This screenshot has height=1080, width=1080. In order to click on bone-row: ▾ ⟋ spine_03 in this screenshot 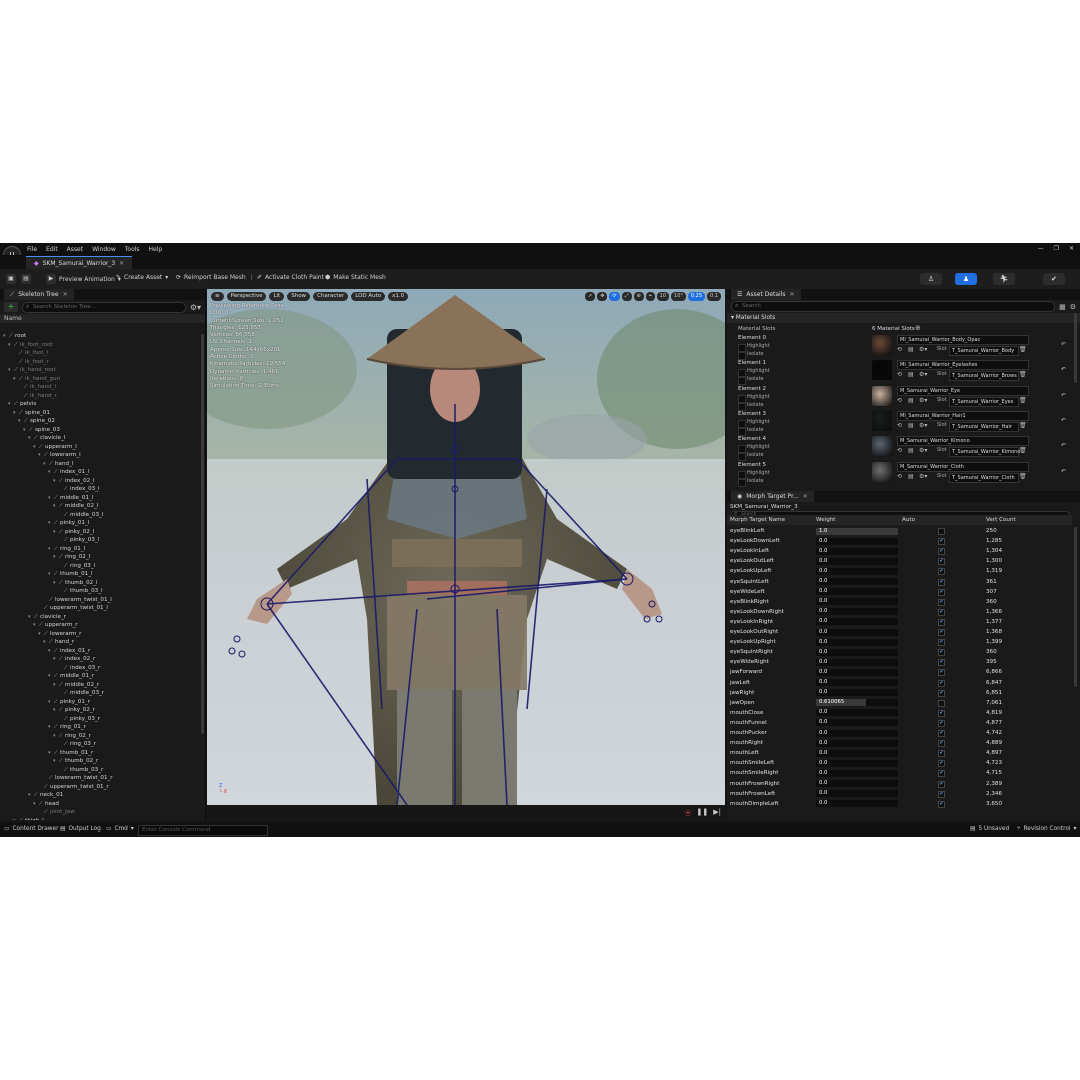, I will do `click(100, 430)`.